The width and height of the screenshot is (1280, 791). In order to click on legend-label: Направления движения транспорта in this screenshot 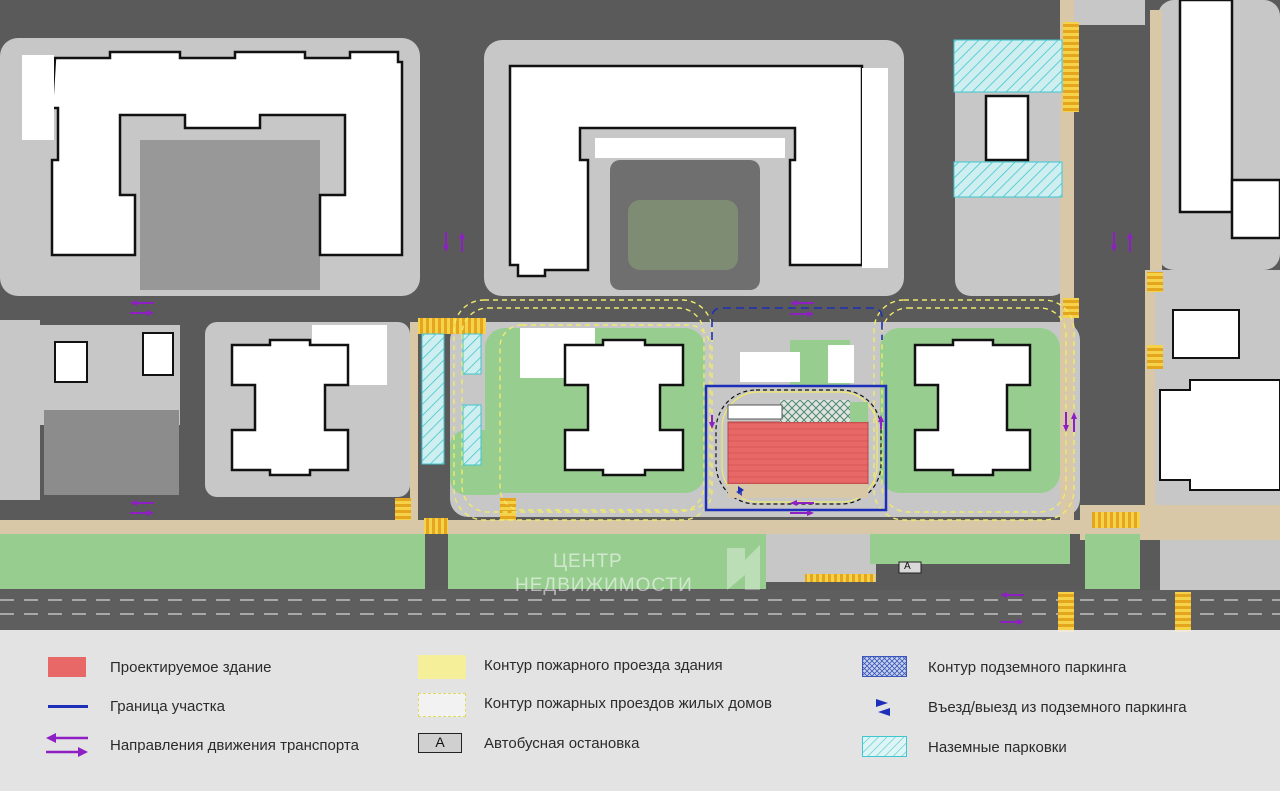, I will do `click(234, 745)`.